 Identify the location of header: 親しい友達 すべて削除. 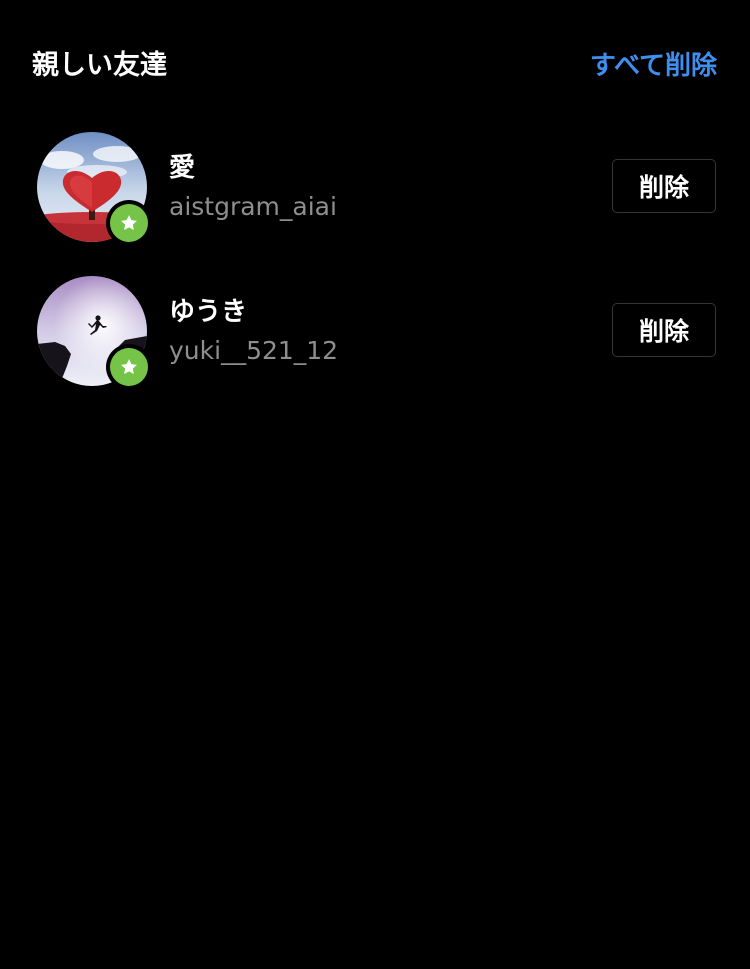
(375, 65).